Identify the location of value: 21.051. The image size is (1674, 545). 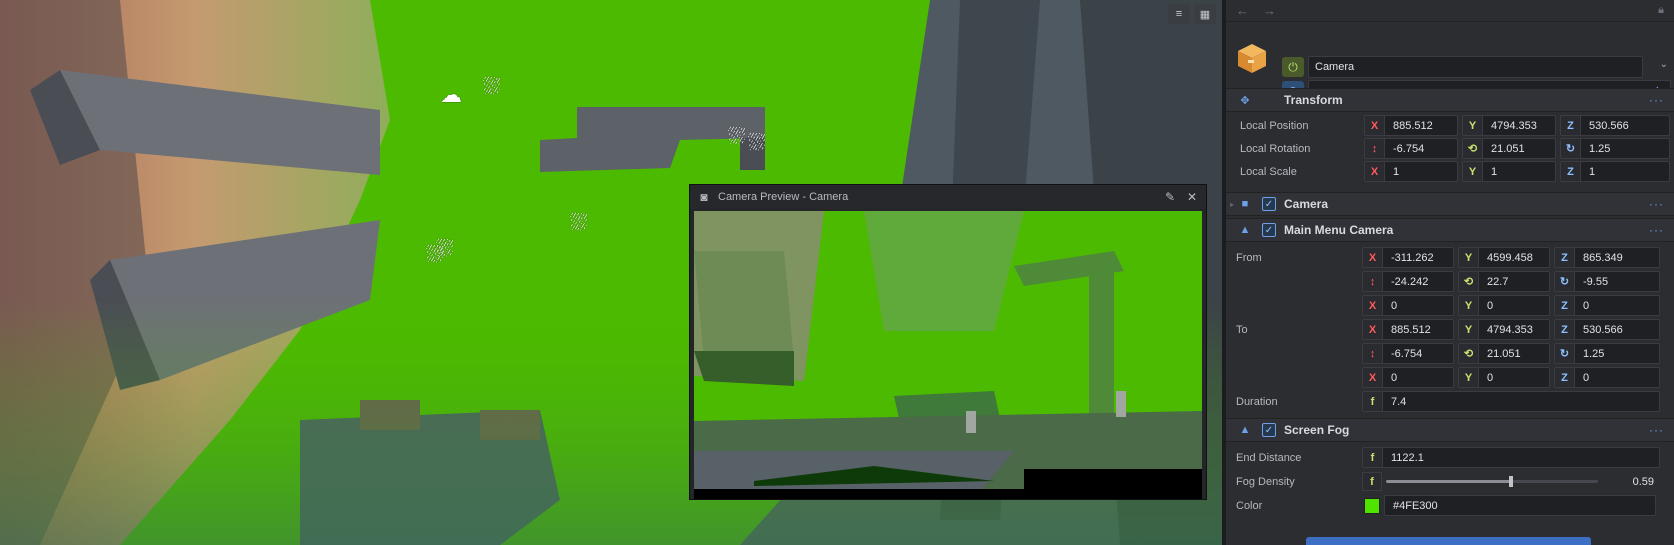
(1504, 353).